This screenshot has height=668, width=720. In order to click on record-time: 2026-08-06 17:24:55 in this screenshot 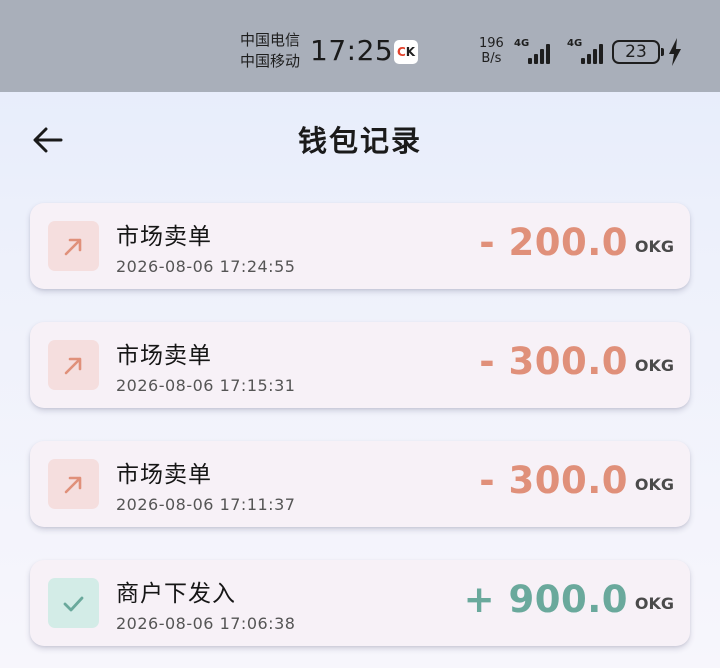, I will do `click(206, 266)`.